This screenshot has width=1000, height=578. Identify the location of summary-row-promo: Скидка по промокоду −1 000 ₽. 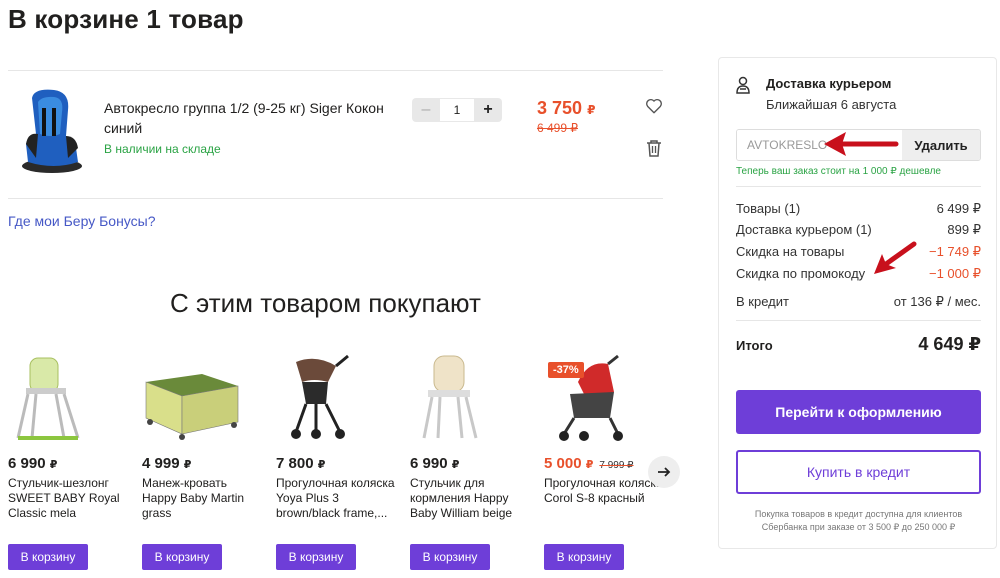
(858, 274).